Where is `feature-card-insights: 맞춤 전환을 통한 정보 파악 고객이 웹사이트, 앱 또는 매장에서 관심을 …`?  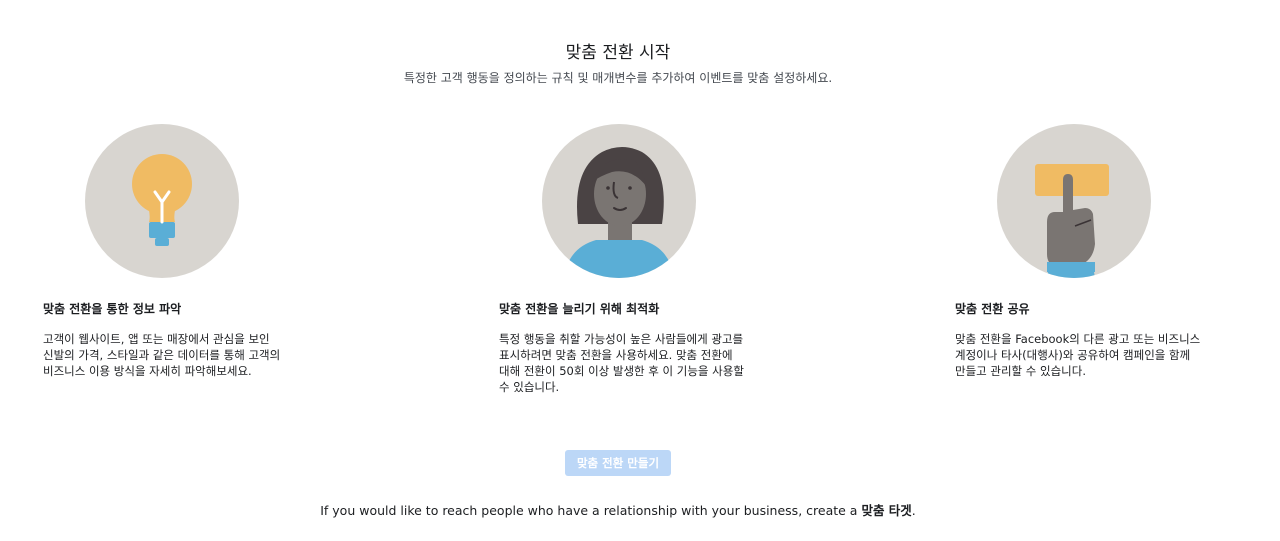
feature-card-insights: 맞춤 전환을 통한 정보 파악 고객이 웹사이트, 앱 또는 매장에서 관심을 … is located at coordinates (173, 251).